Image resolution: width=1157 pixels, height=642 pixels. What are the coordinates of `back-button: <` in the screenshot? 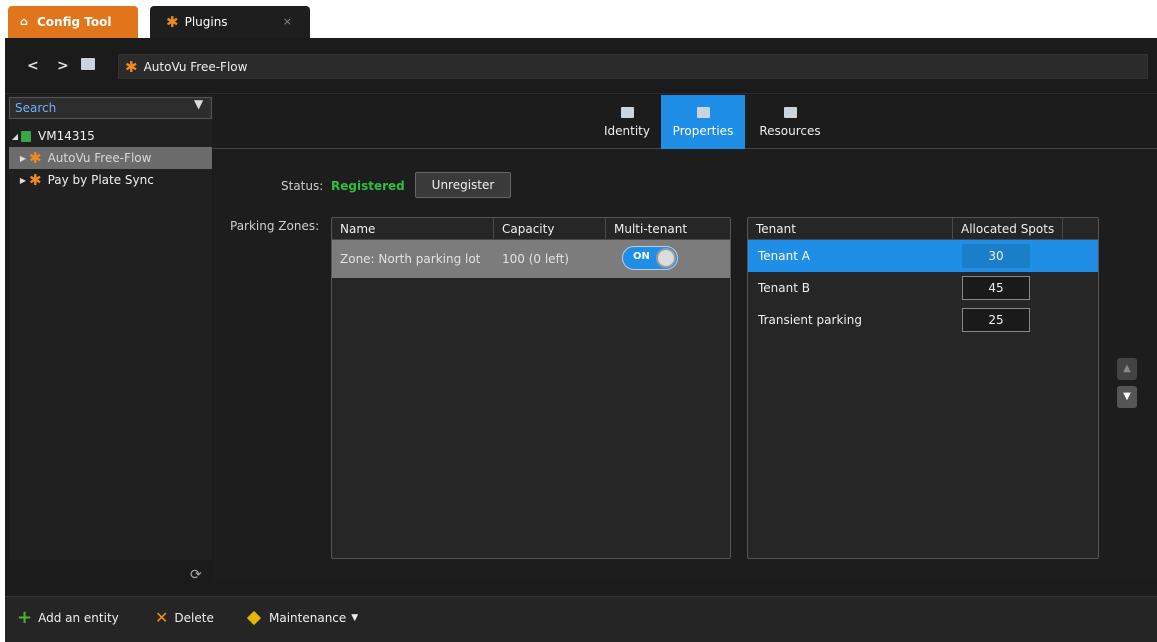 It's located at (33, 66).